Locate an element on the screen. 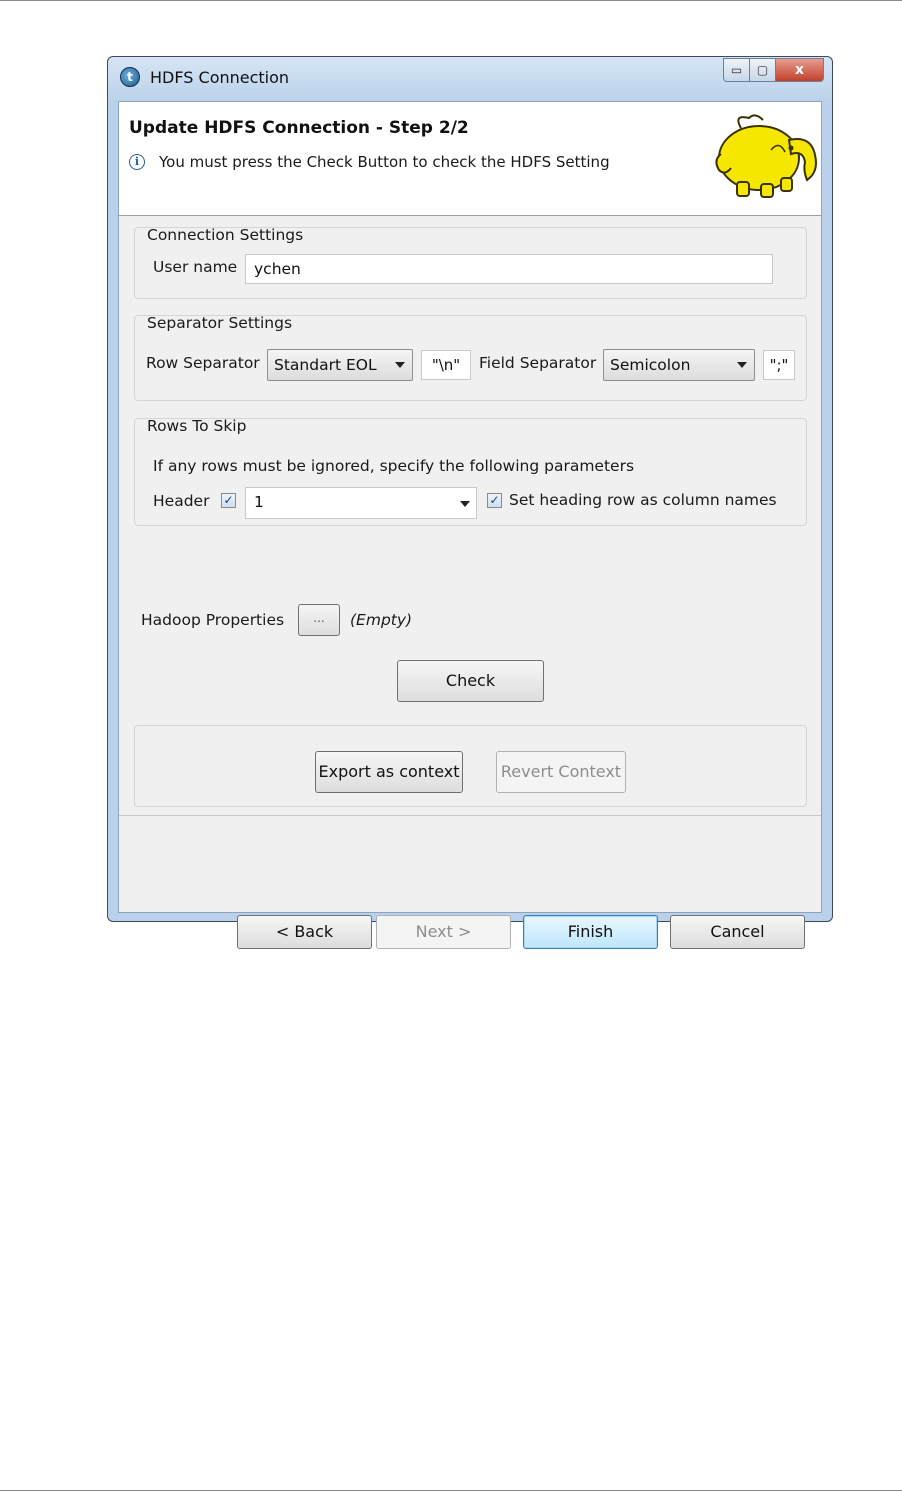 The width and height of the screenshot is (902, 1493). maximize-button: ▢ is located at coordinates (763, 70).